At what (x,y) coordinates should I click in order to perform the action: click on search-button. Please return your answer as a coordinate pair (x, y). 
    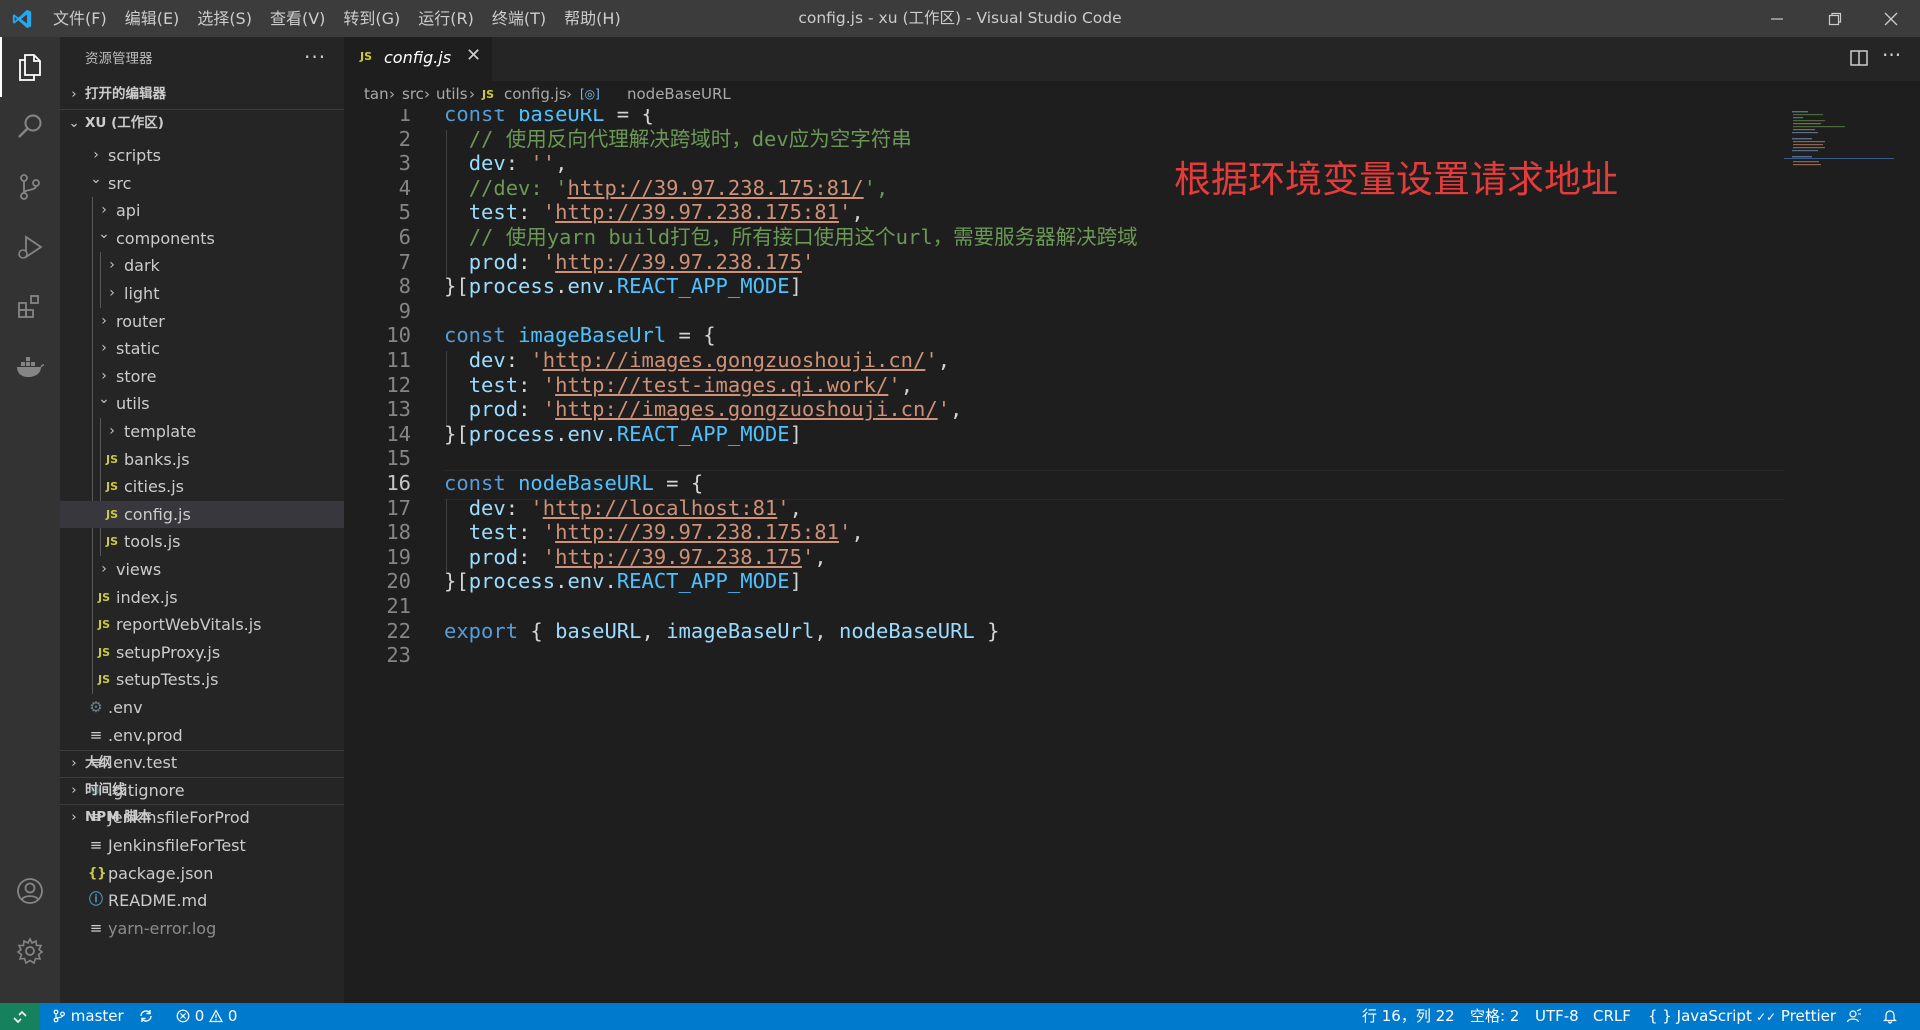
    Looking at the image, I should click on (30, 127).